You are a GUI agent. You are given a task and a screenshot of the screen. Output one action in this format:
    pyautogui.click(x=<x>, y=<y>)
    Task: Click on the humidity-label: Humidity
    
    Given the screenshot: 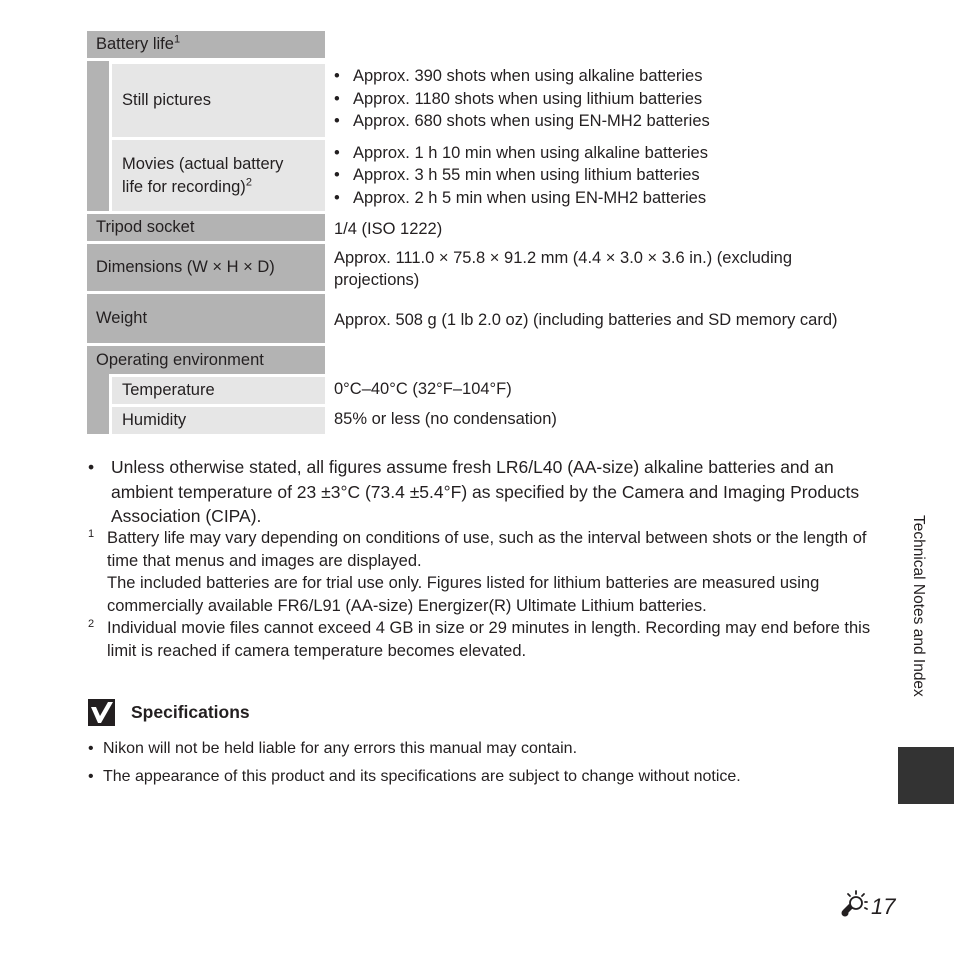 What is the action you would take?
    pyautogui.click(x=217, y=419)
    